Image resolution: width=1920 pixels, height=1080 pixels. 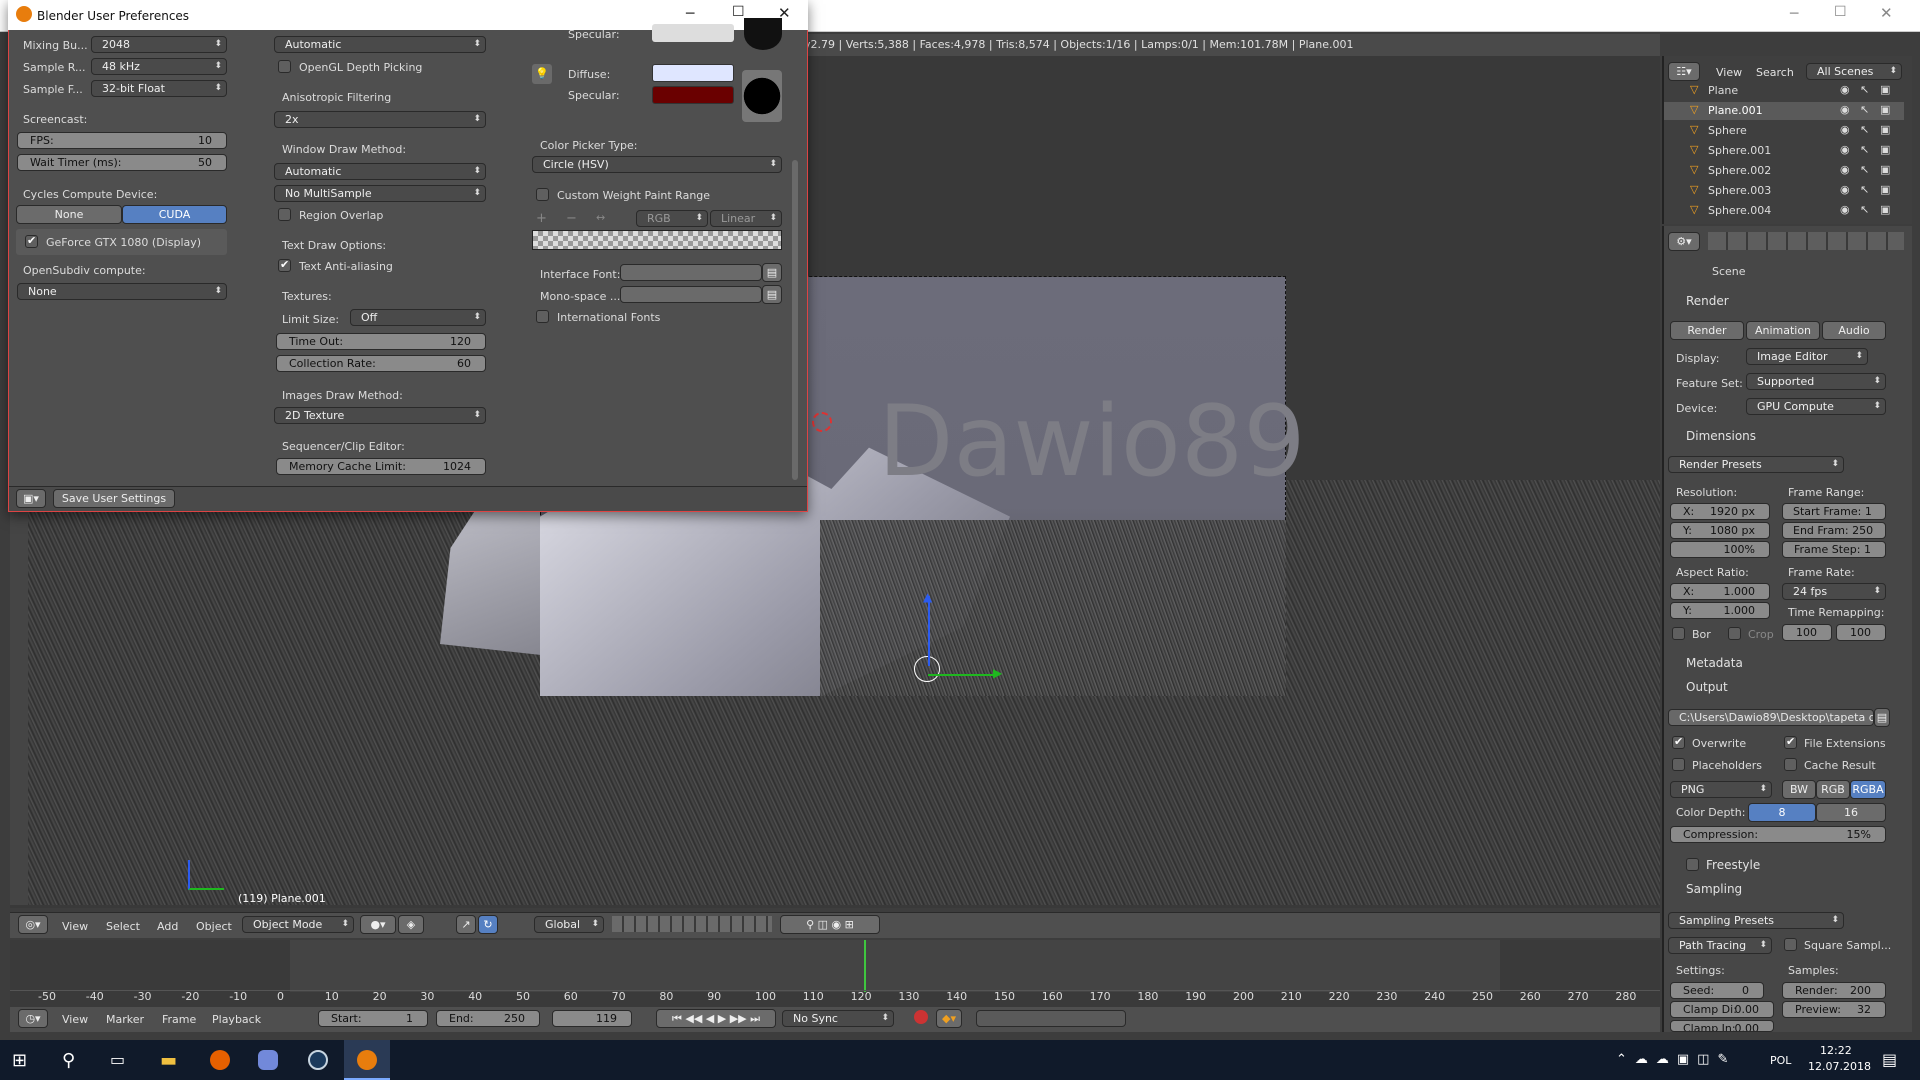 What do you see at coordinates (68, 1060) in the screenshot?
I see `search-icon: ⚲` at bounding box center [68, 1060].